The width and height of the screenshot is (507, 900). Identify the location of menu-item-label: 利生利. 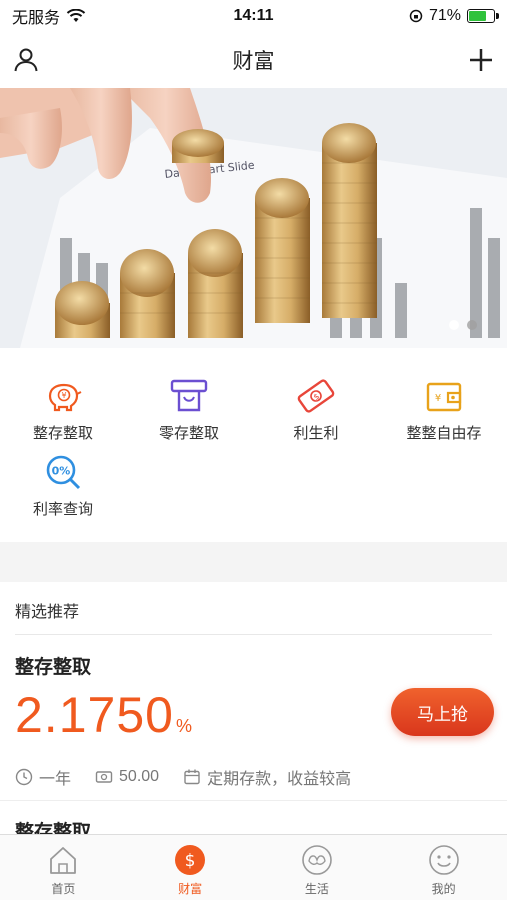
(316, 433).